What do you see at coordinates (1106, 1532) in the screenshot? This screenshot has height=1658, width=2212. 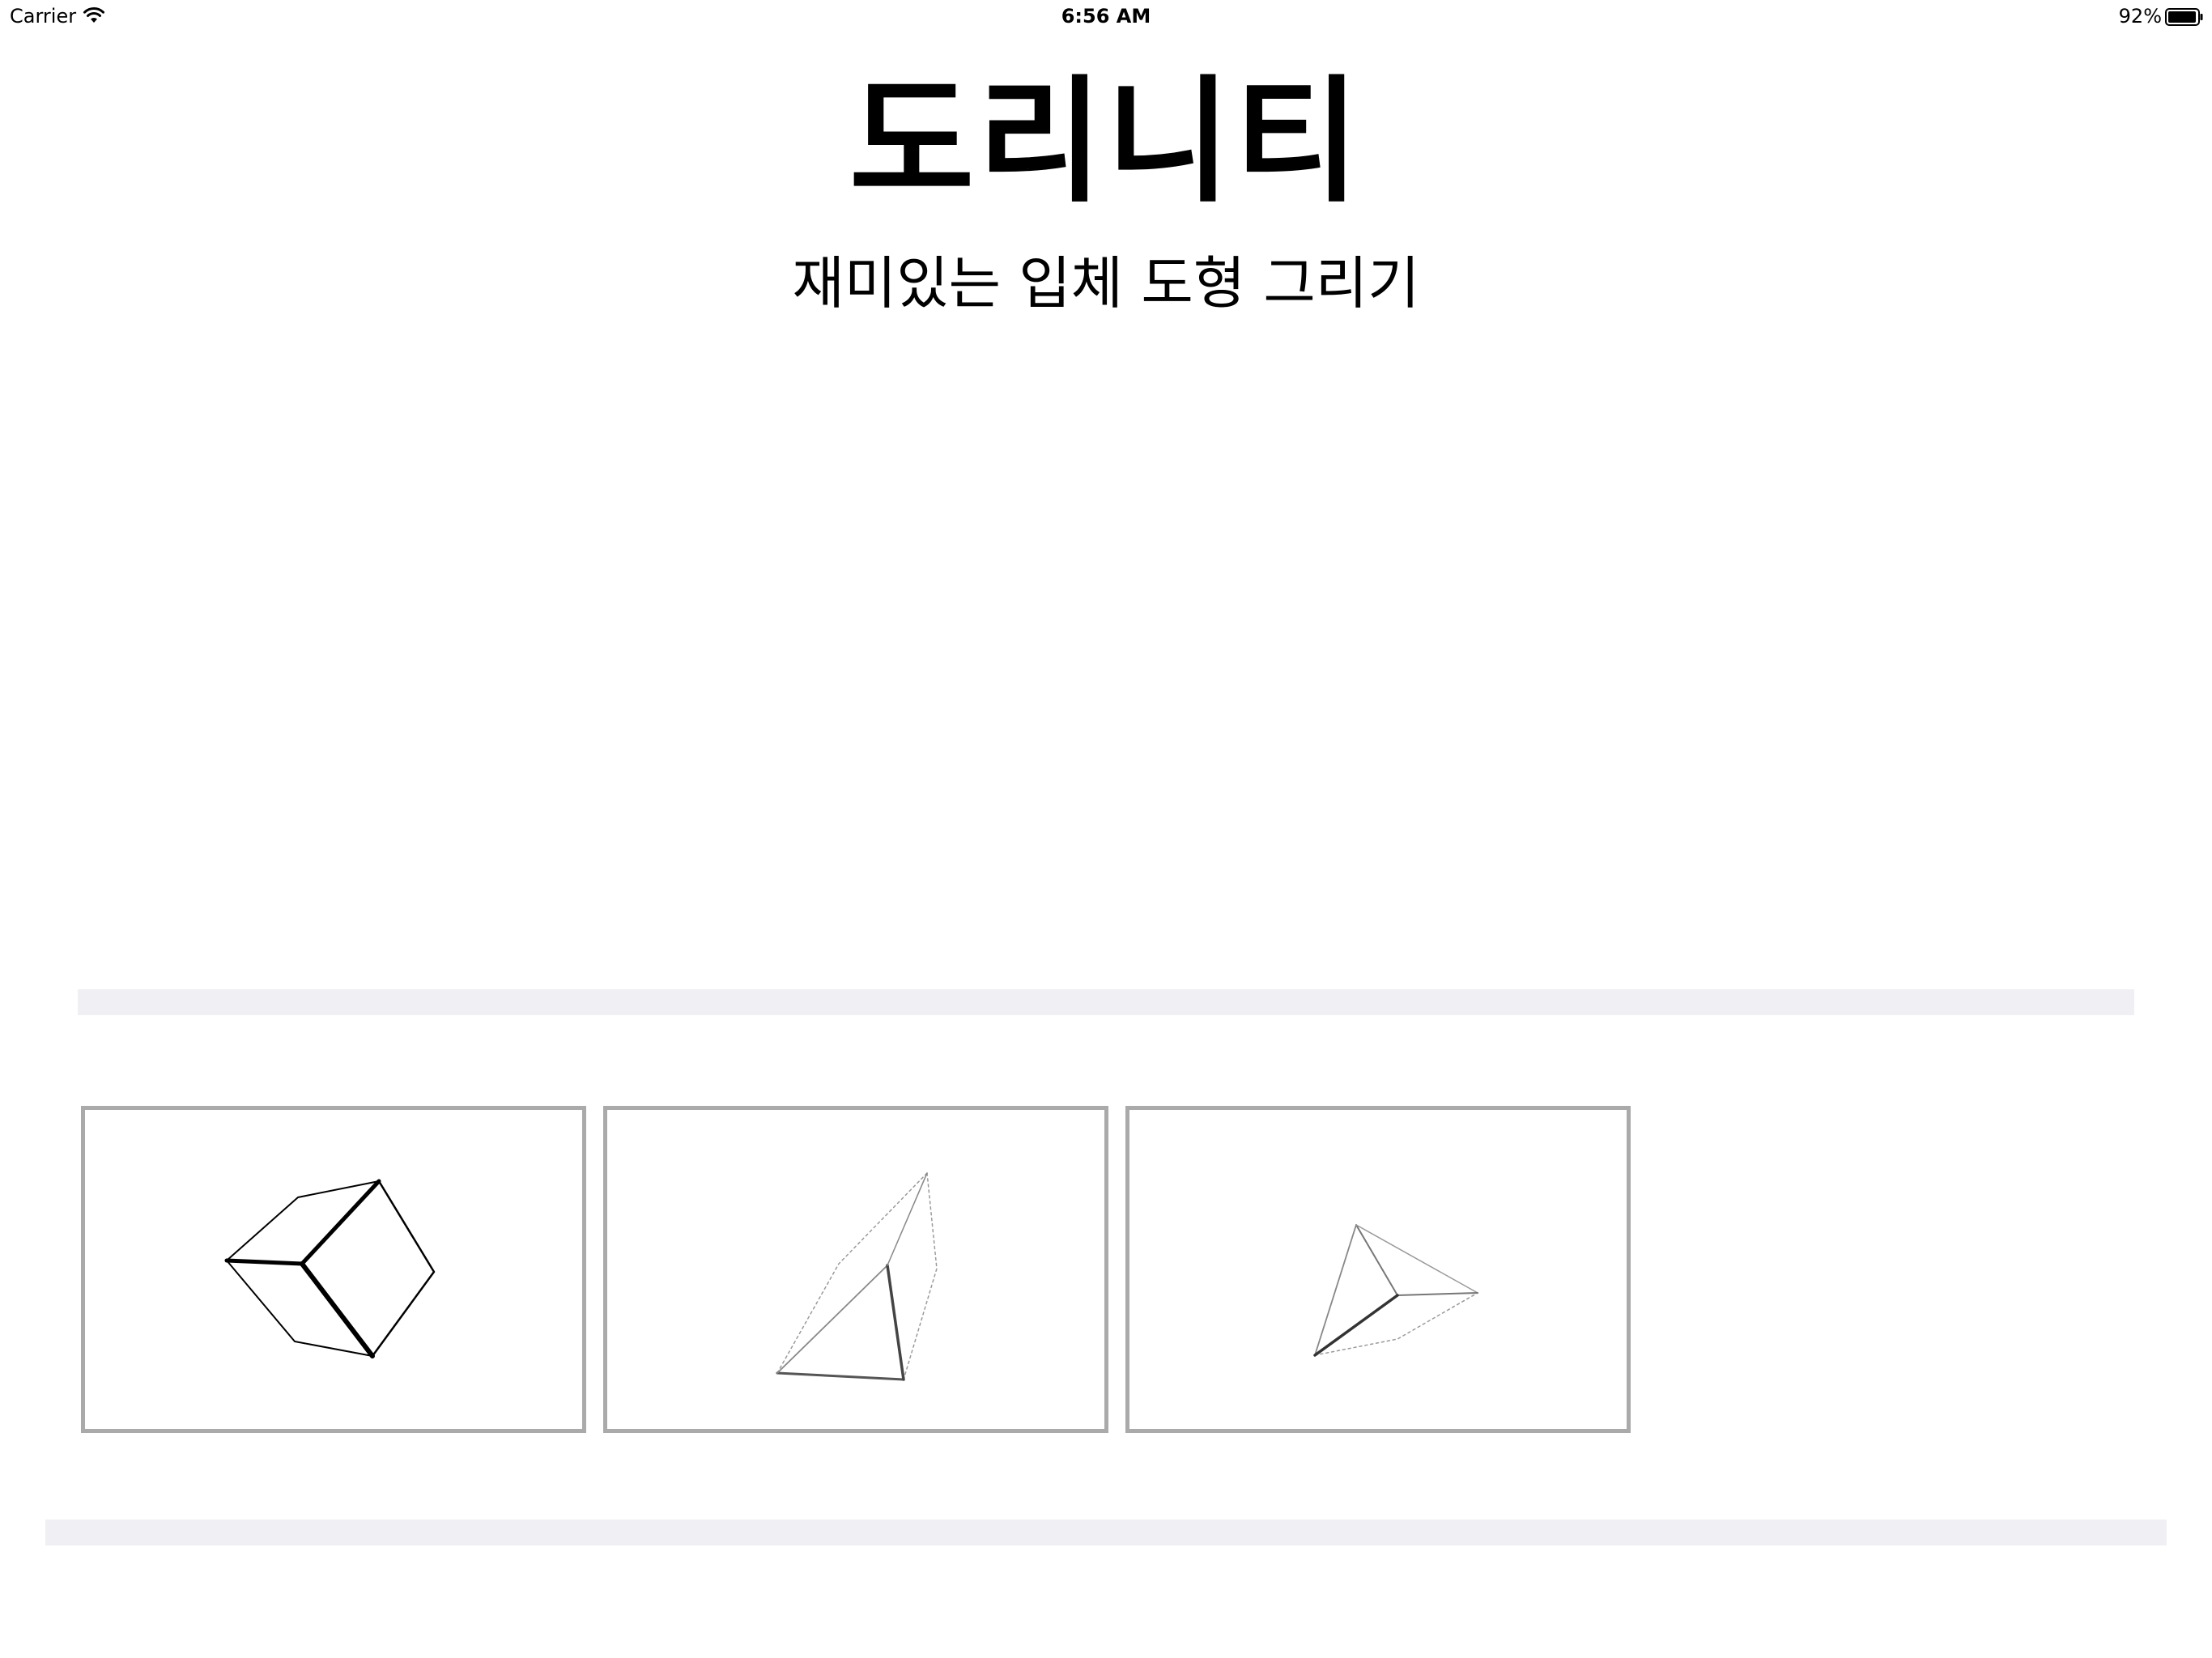 I see `section-divider-bottom` at bounding box center [1106, 1532].